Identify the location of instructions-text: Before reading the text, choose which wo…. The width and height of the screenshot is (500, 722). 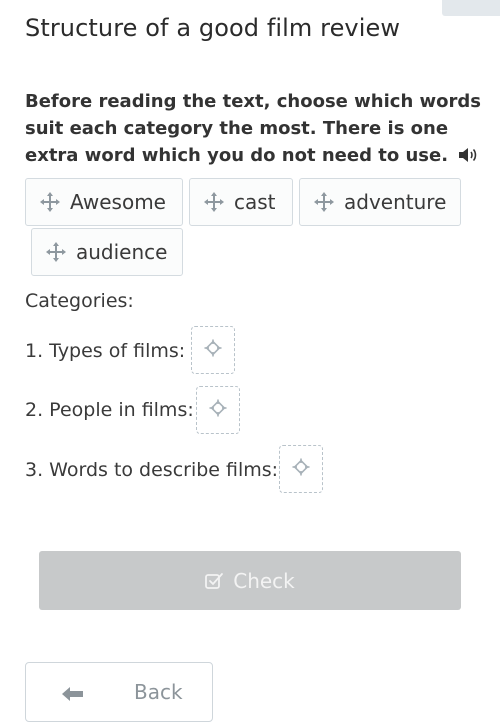
(253, 128).